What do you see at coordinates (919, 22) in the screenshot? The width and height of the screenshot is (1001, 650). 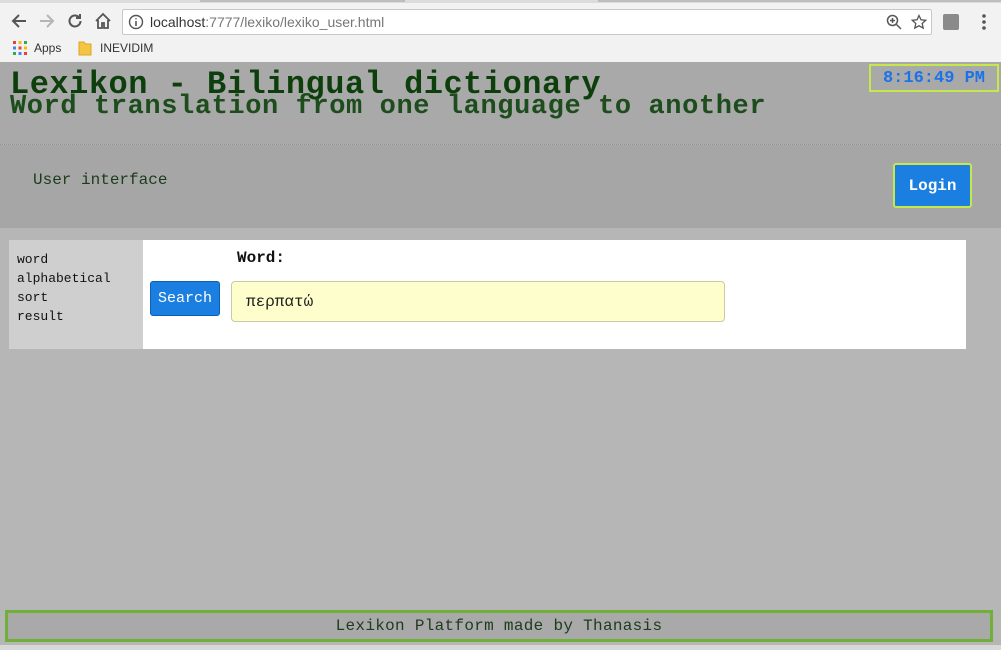 I see `star-icon` at bounding box center [919, 22].